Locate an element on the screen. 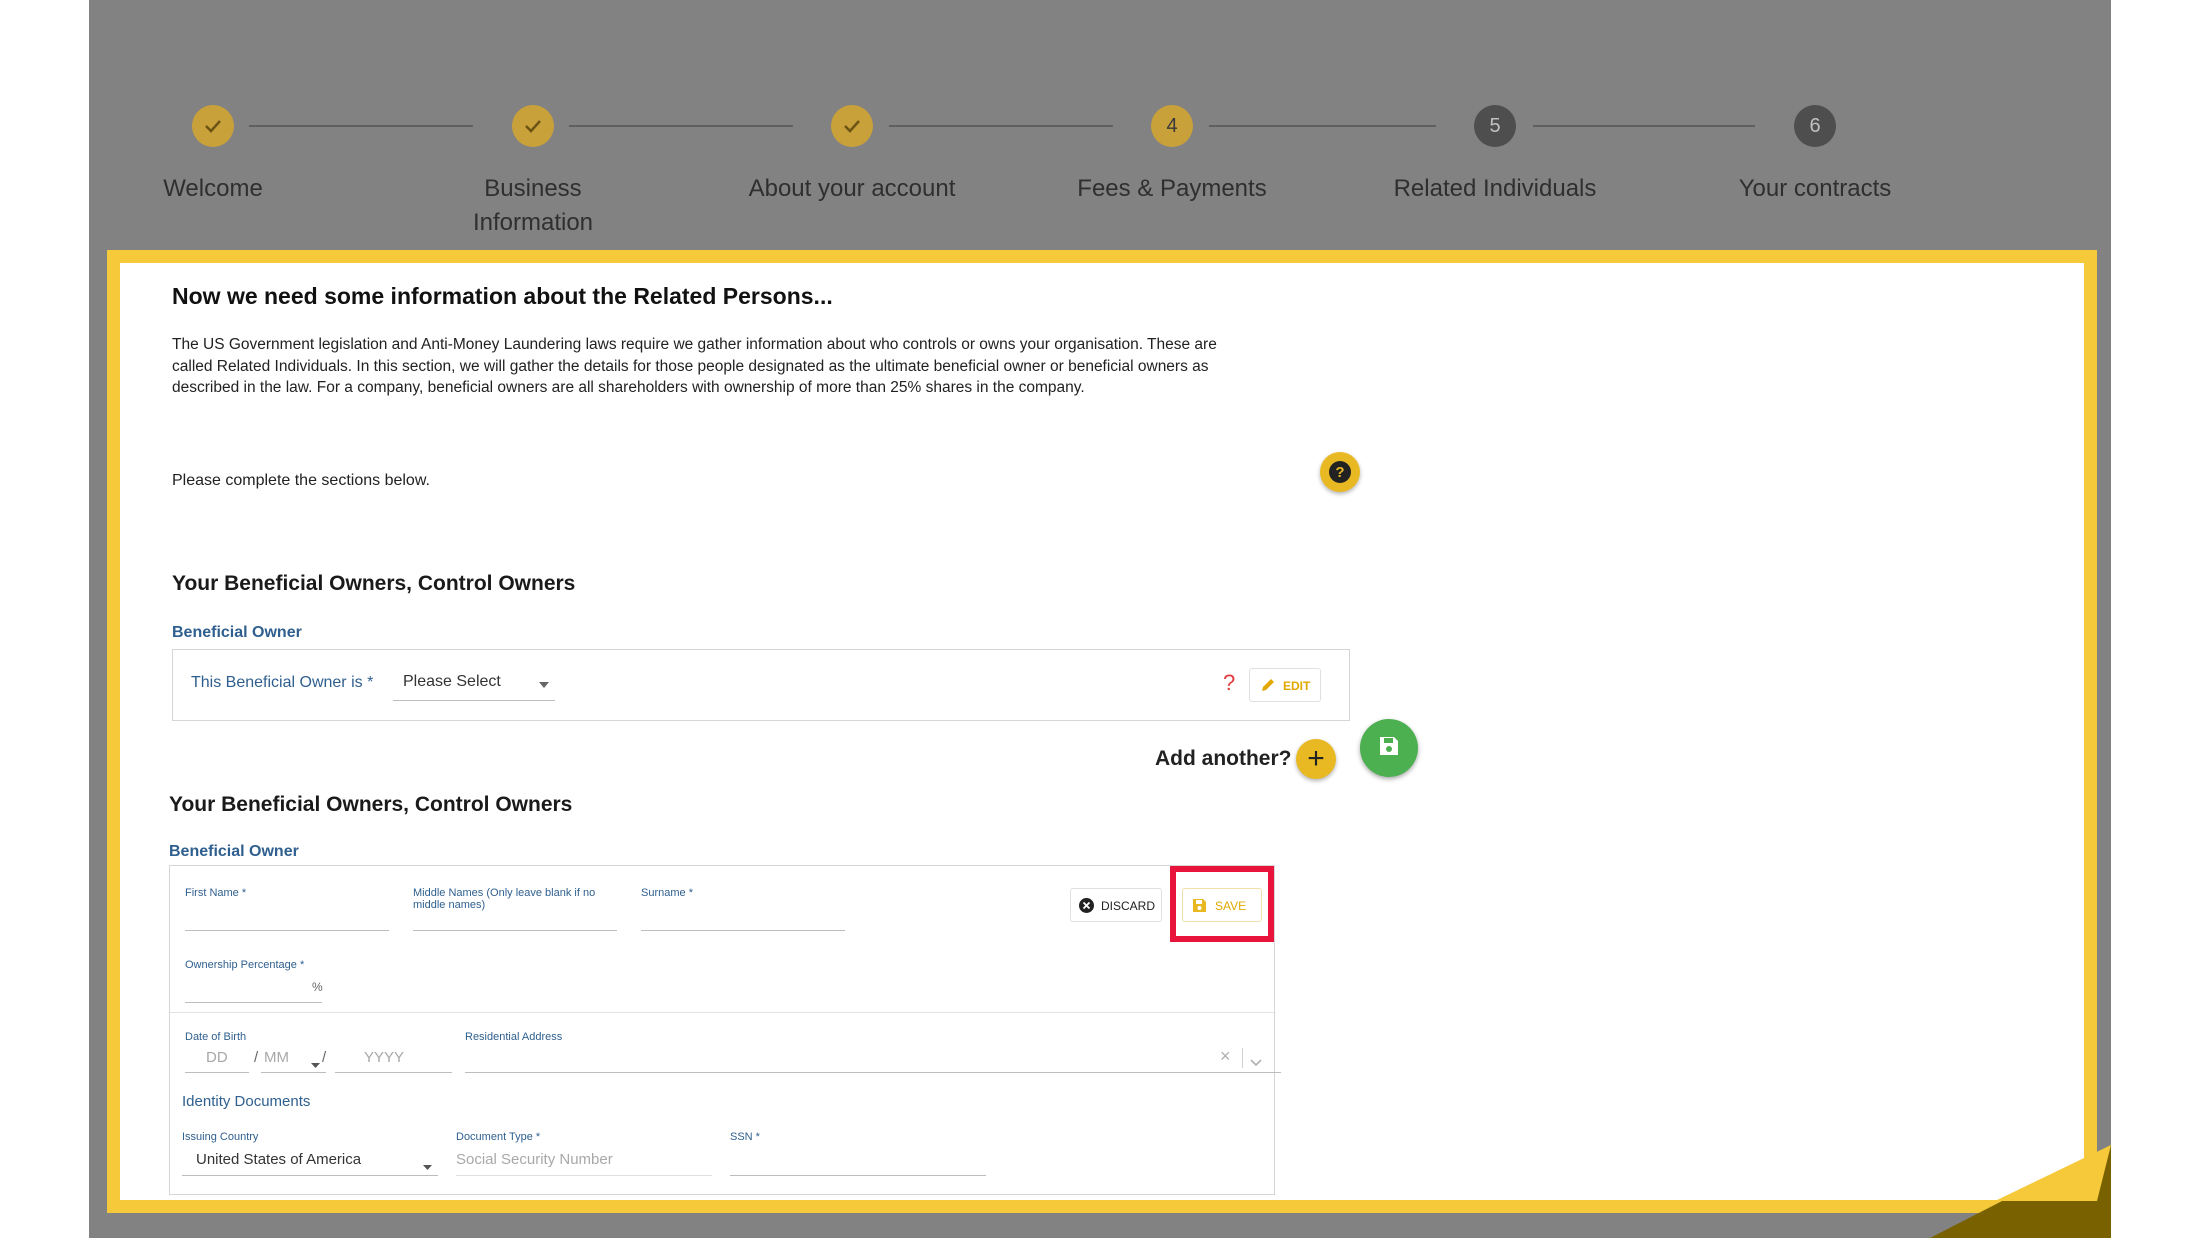  surname-field is located at coordinates (743, 930).